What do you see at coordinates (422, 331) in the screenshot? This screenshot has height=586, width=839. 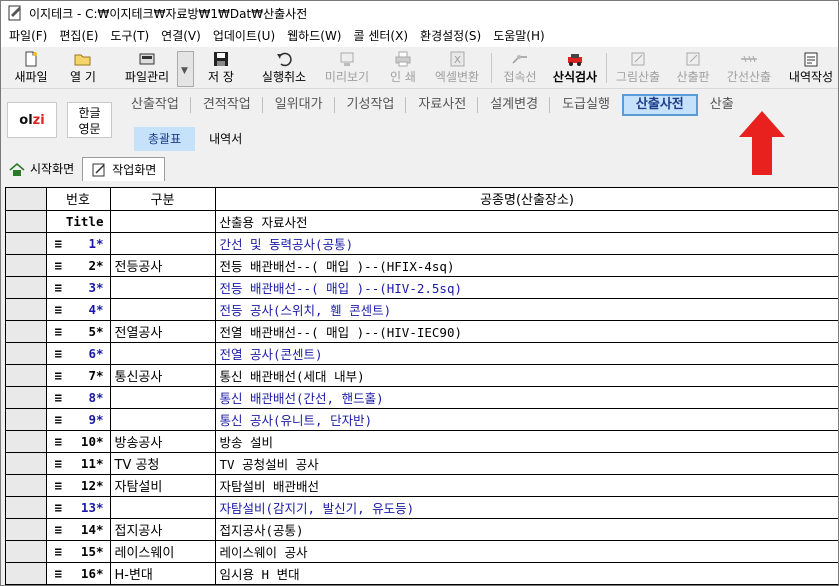 I see `table-row: ≡ 5* 전열공사 전열 배관배선--( 매입 )--(HIV-IEC90)` at bounding box center [422, 331].